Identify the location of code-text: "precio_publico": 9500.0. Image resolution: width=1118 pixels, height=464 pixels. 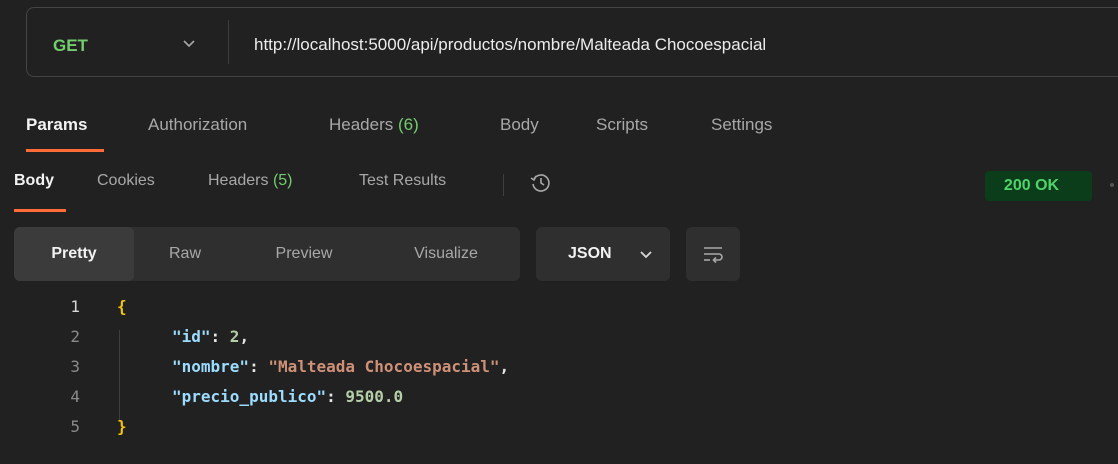
(288, 396).